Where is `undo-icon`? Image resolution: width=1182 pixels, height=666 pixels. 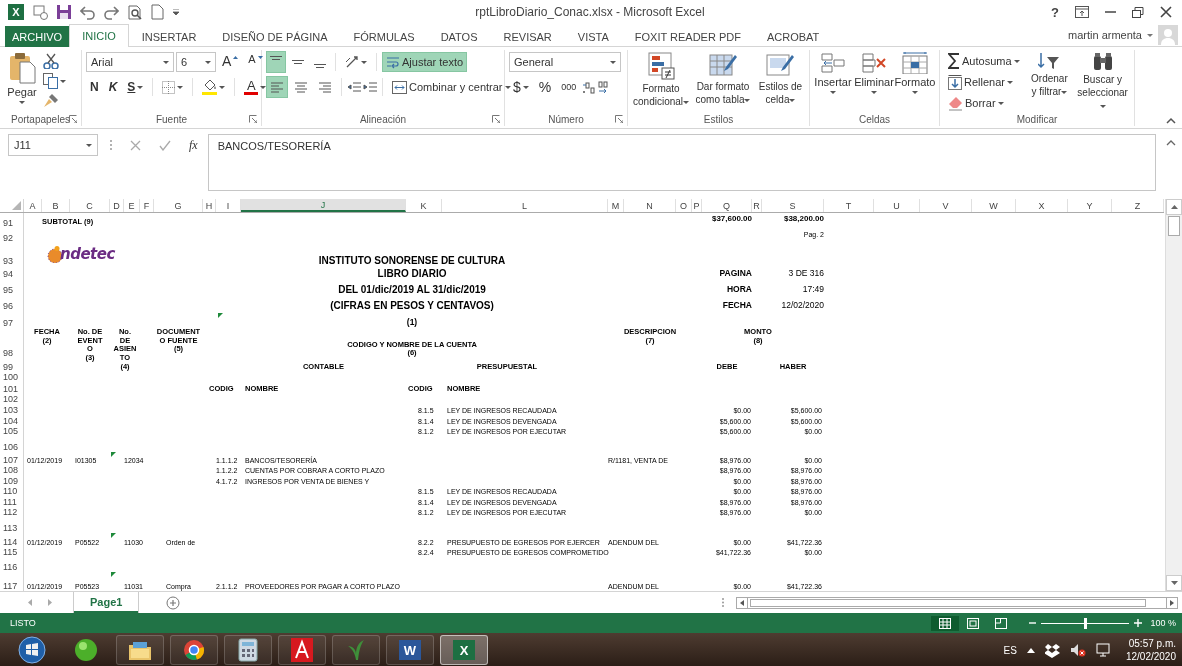
undo-icon is located at coordinates (87, 12).